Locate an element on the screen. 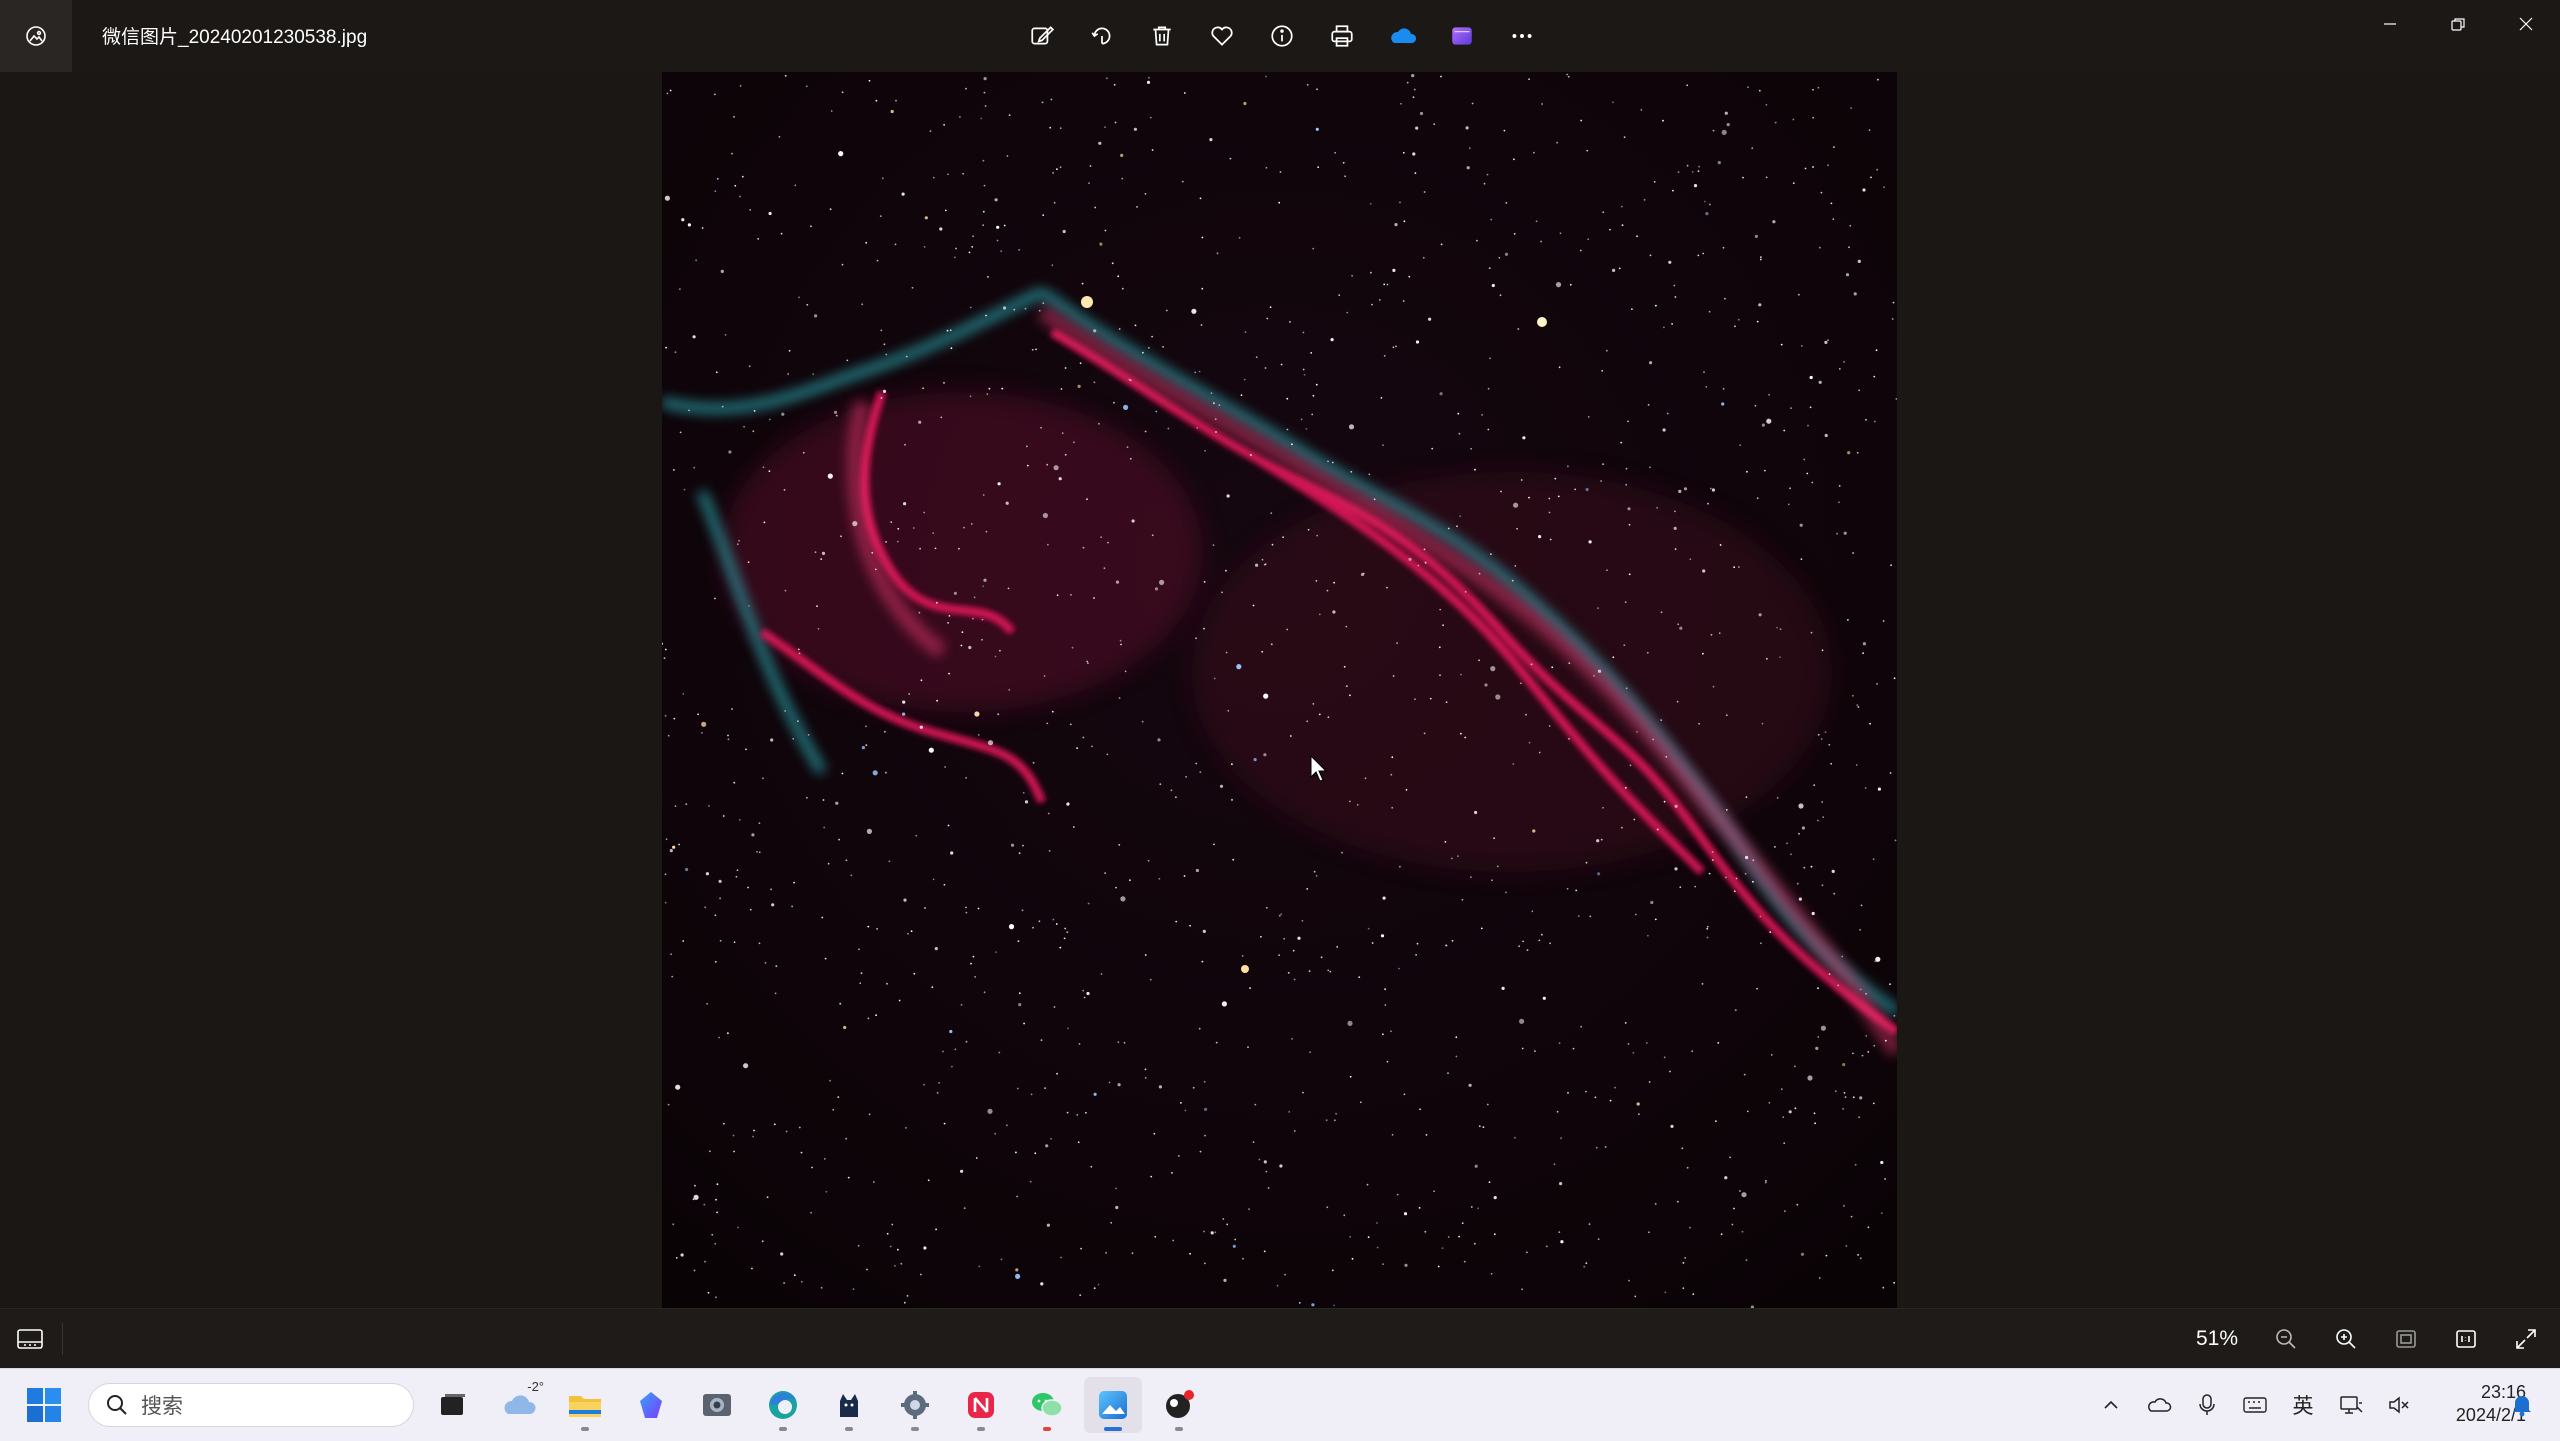 The image size is (2560, 1441). delete-button is located at coordinates (1162, 36).